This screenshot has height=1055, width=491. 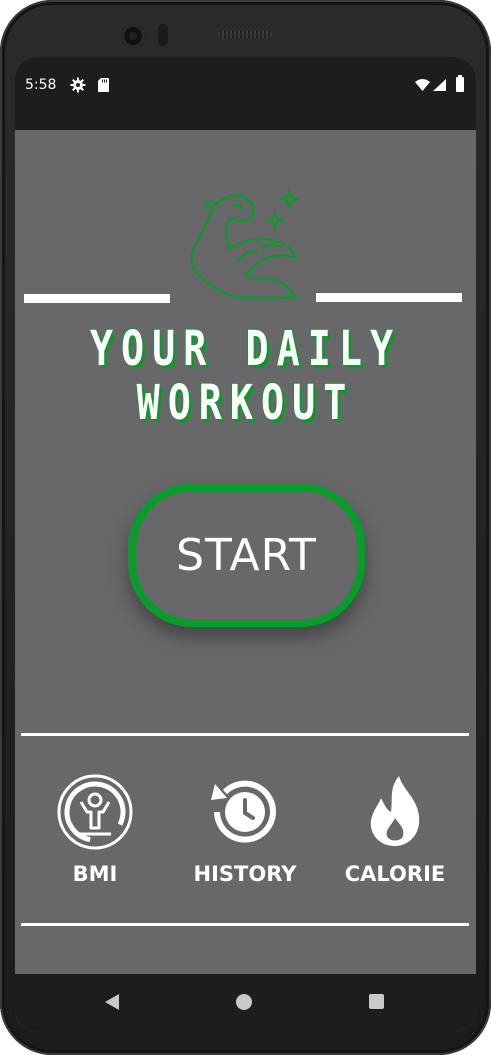 What do you see at coordinates (245, 874) in the screenshot?
I see `history-label: HISTORY` at bounding box center [245, 874].